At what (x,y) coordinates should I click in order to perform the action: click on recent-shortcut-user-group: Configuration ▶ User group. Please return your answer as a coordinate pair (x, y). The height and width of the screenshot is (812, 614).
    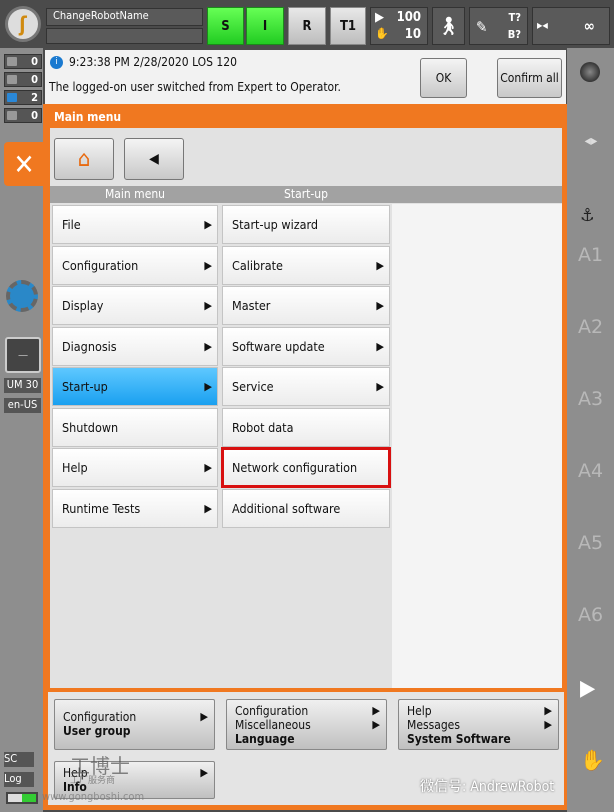
    Looking at the image, I should click on (134, 724).